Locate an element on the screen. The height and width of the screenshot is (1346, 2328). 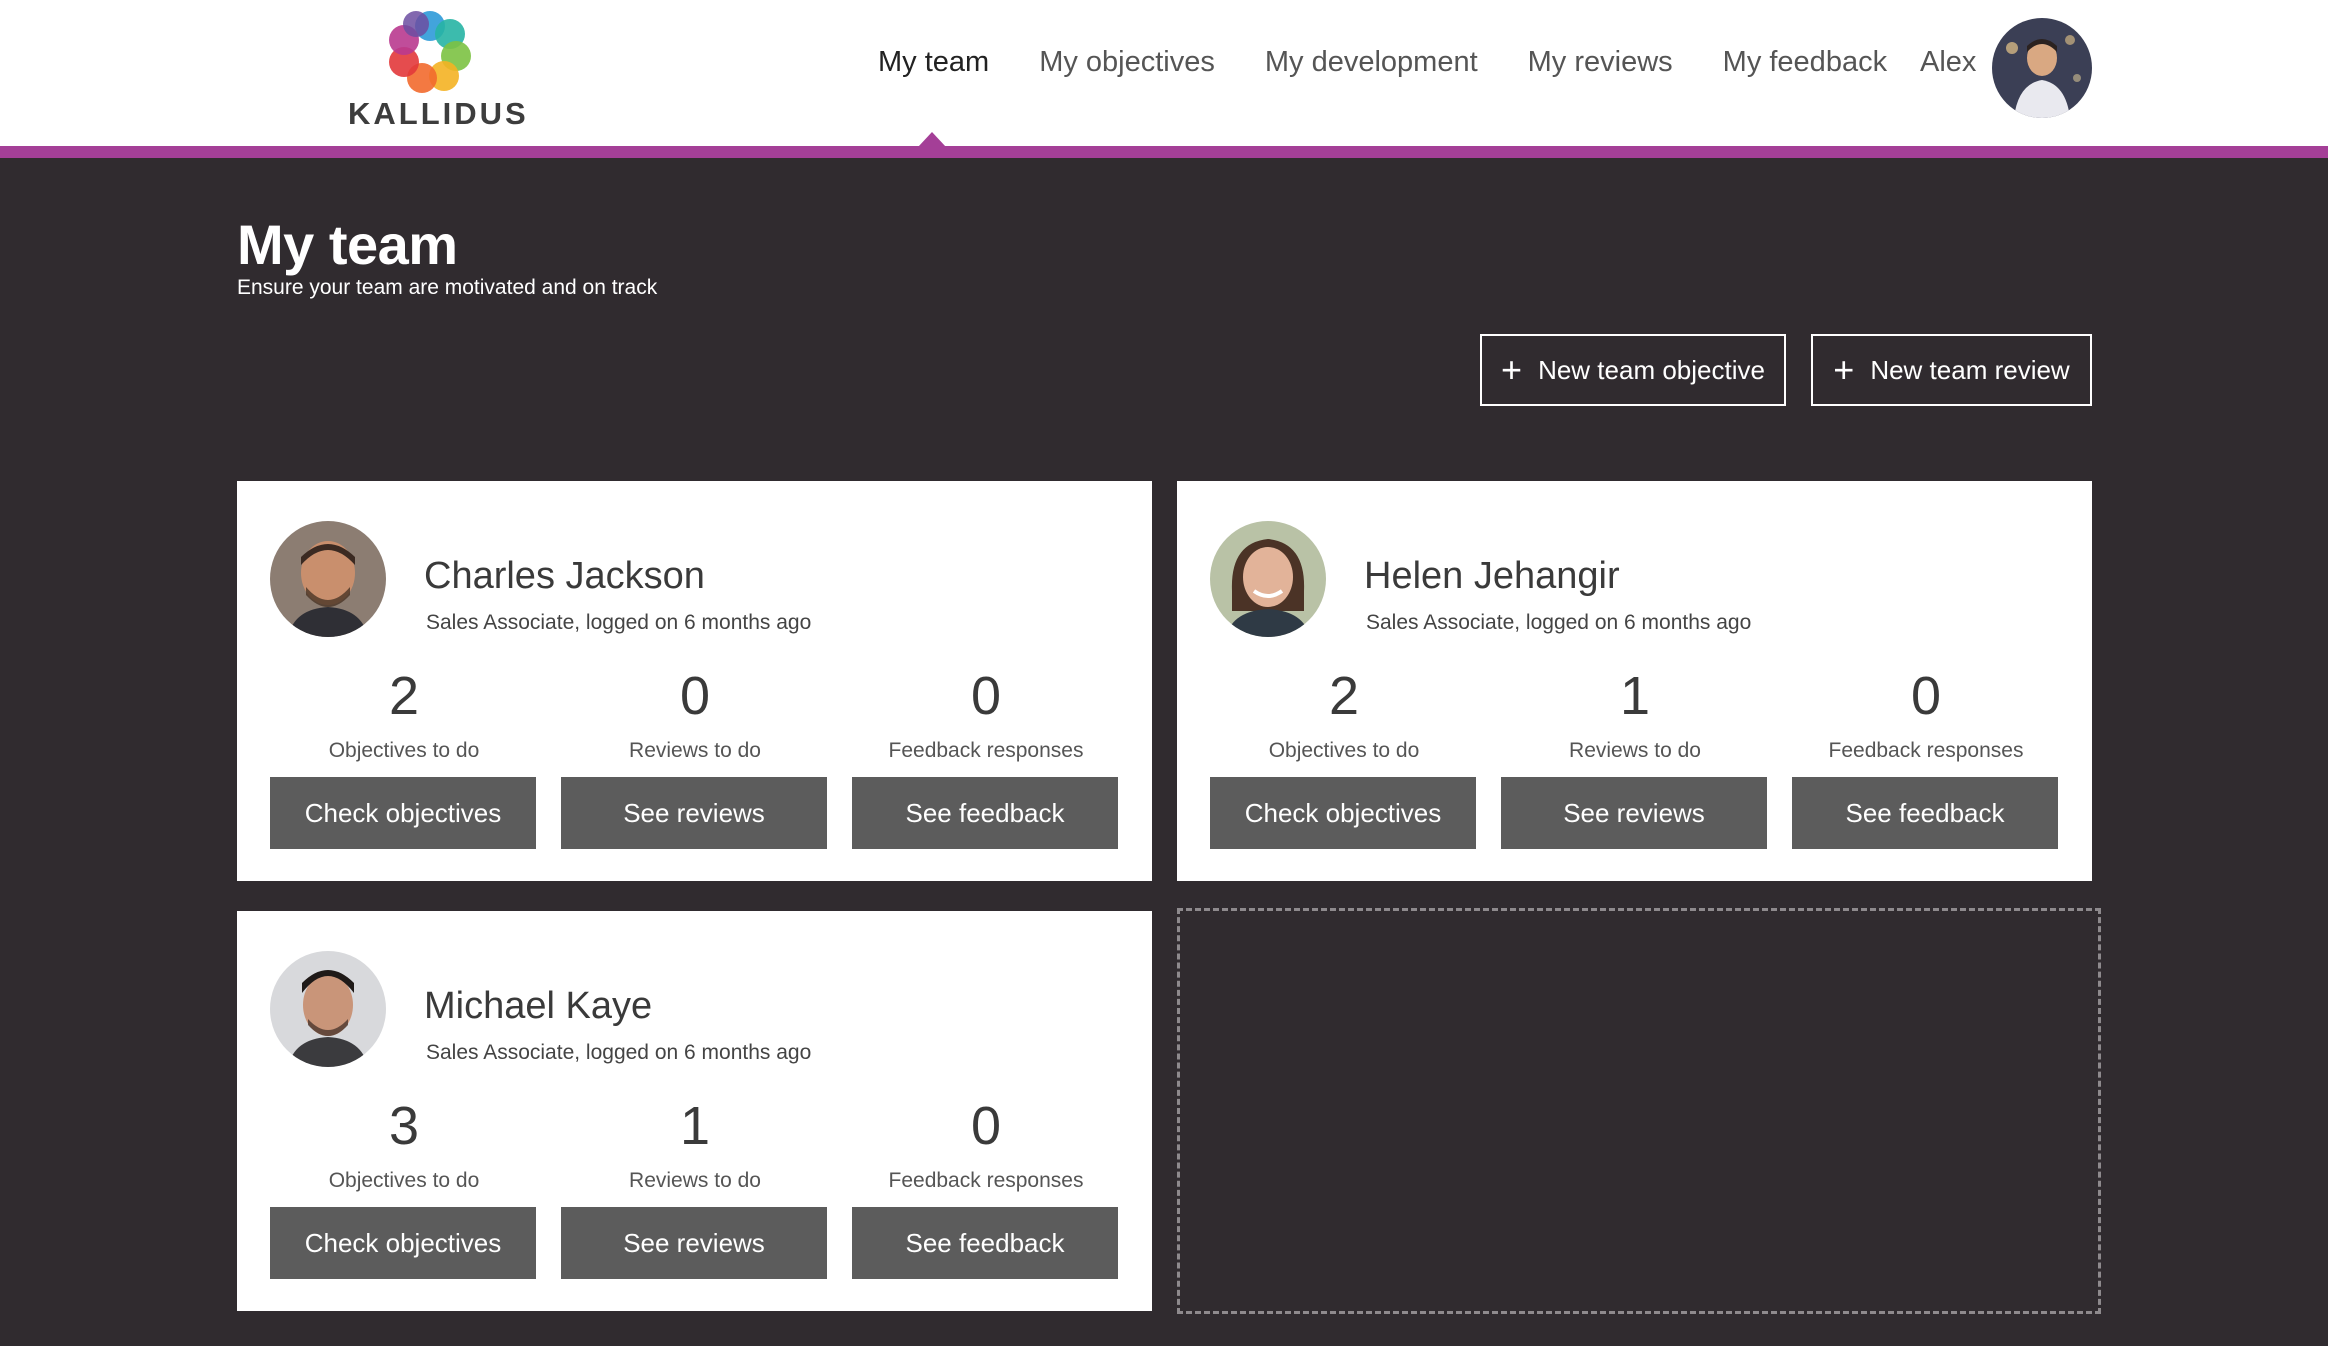
kallidus-logo: KALLIDUS is located at coordinates (433, 68).